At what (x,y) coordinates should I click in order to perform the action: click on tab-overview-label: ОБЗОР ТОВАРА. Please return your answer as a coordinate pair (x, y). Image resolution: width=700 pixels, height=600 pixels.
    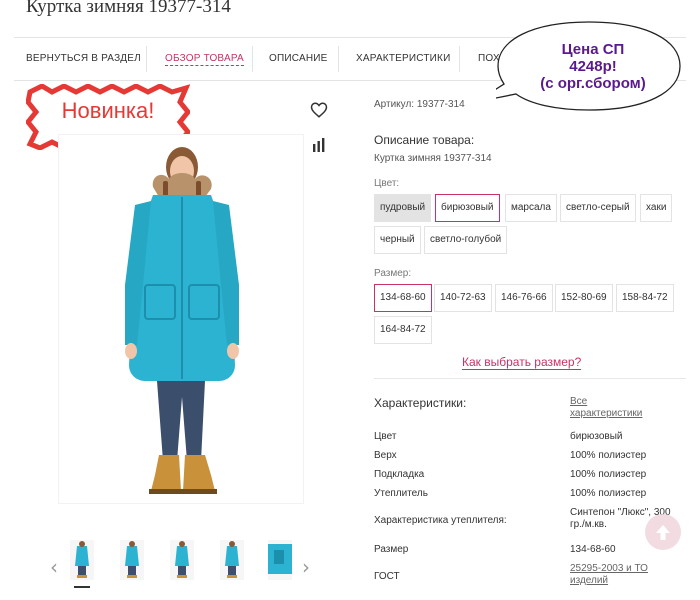
    Looking at the image, I should click on (204, 59).